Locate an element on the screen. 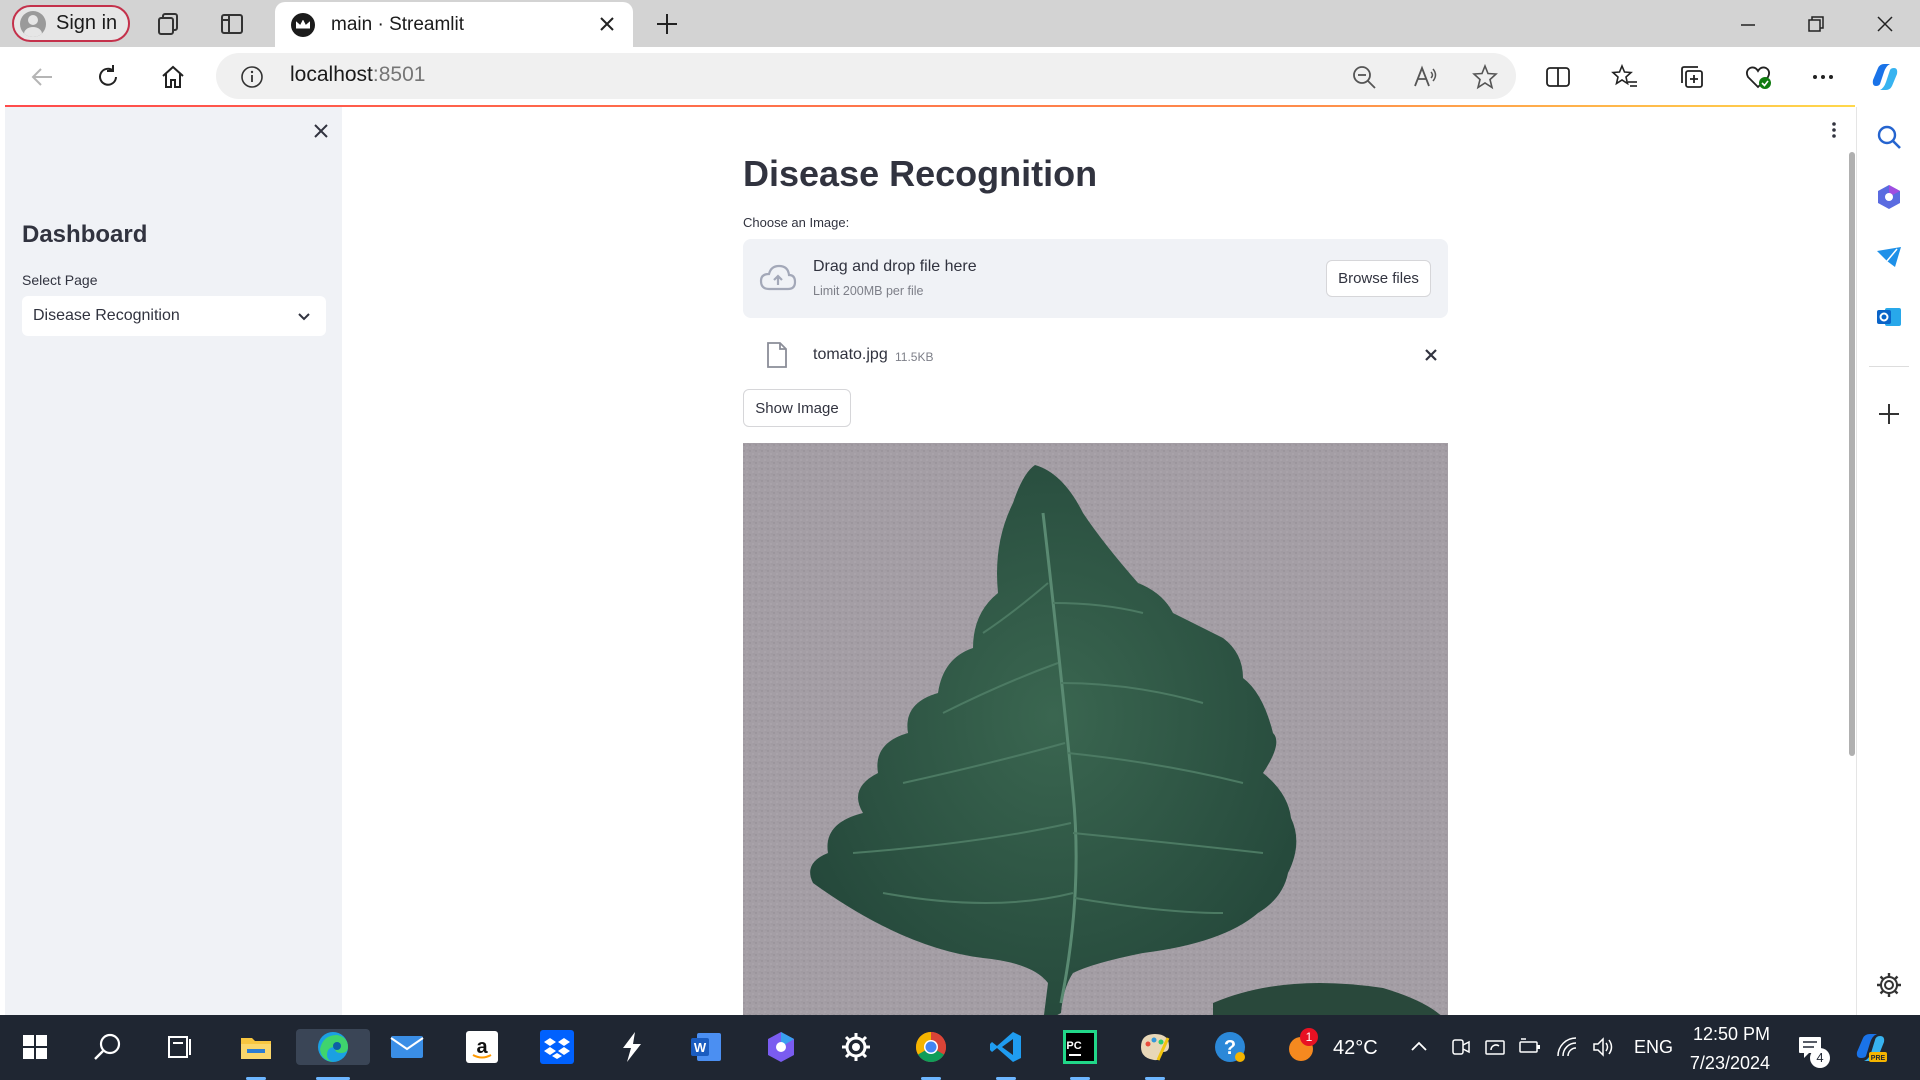 The height and width of the screenshot is (1080, 1920). copilot-designer-icon is located at coordinates (1889, 197).